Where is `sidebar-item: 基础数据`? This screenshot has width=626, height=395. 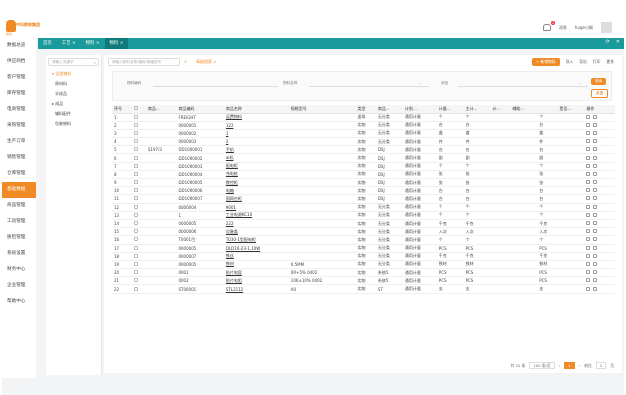 sidebar-item: 基础数据 is located at coordinates (19, 190).